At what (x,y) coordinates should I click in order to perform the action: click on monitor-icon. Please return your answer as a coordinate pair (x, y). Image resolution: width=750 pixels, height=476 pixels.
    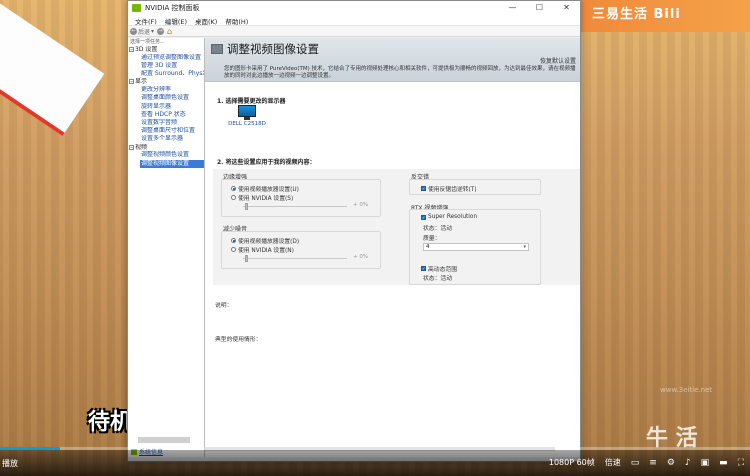
    Looking at the image, I should click on (247, 111).